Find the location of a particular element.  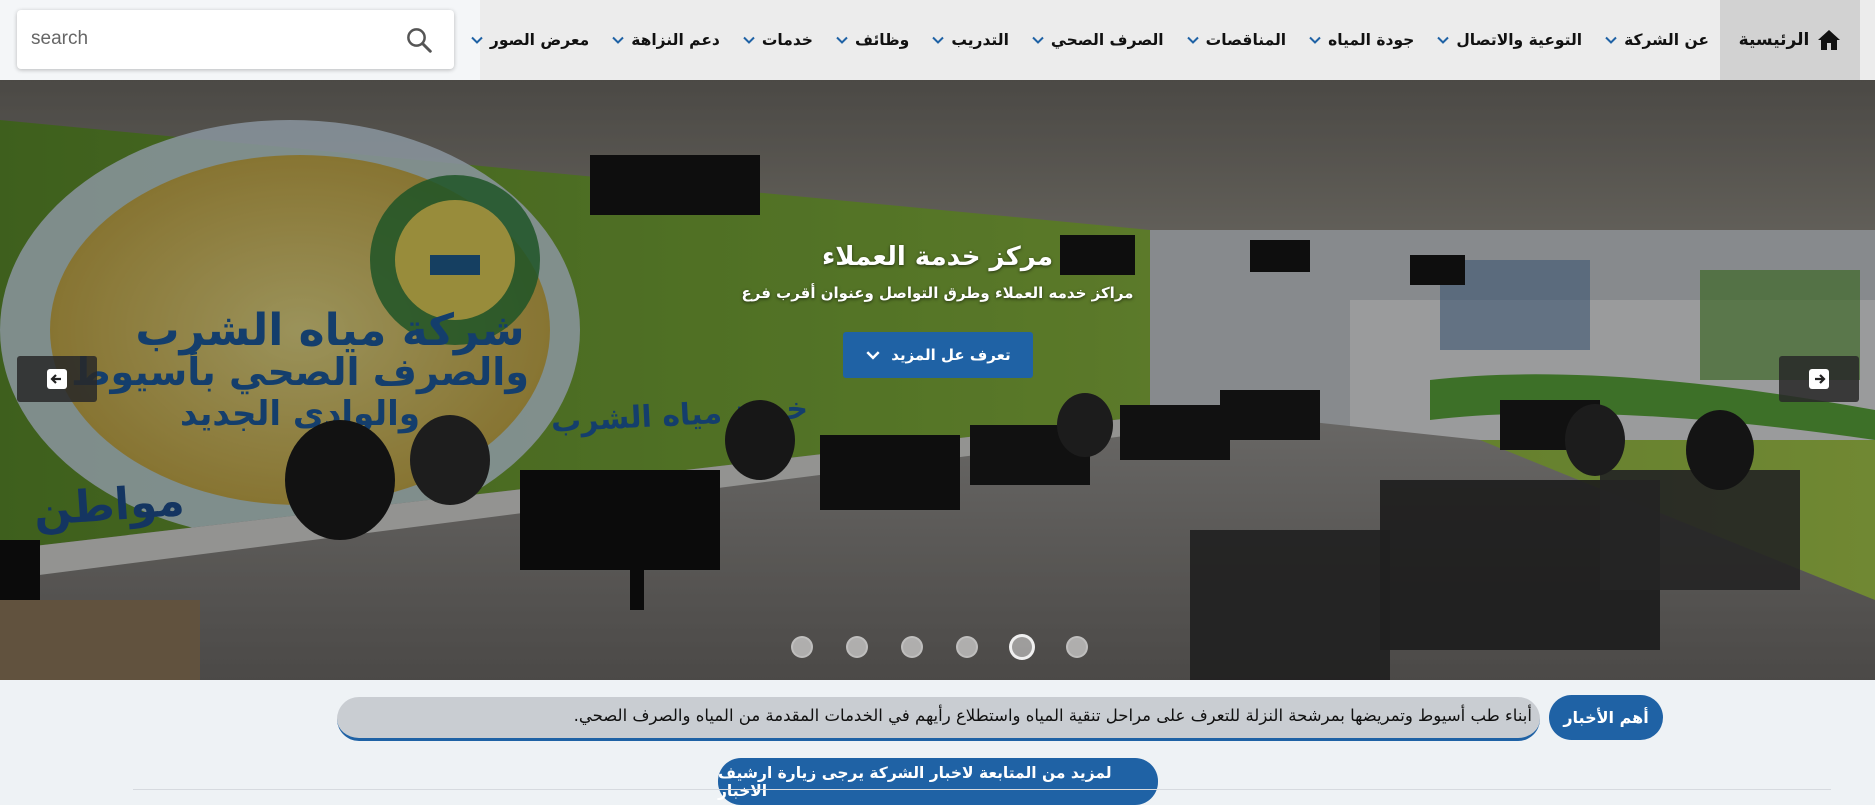

learn-more-button: تعرف عل المزيد is located at coordinates (938, 355).